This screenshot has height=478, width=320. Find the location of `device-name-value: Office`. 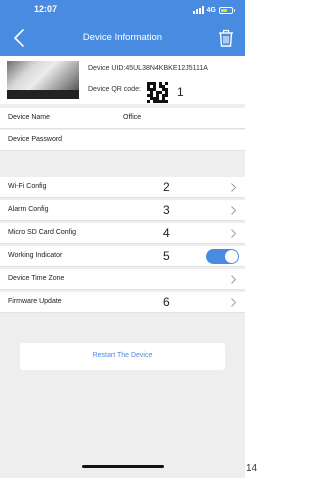

device-name-value: Office is located at coordinates (132, 117).